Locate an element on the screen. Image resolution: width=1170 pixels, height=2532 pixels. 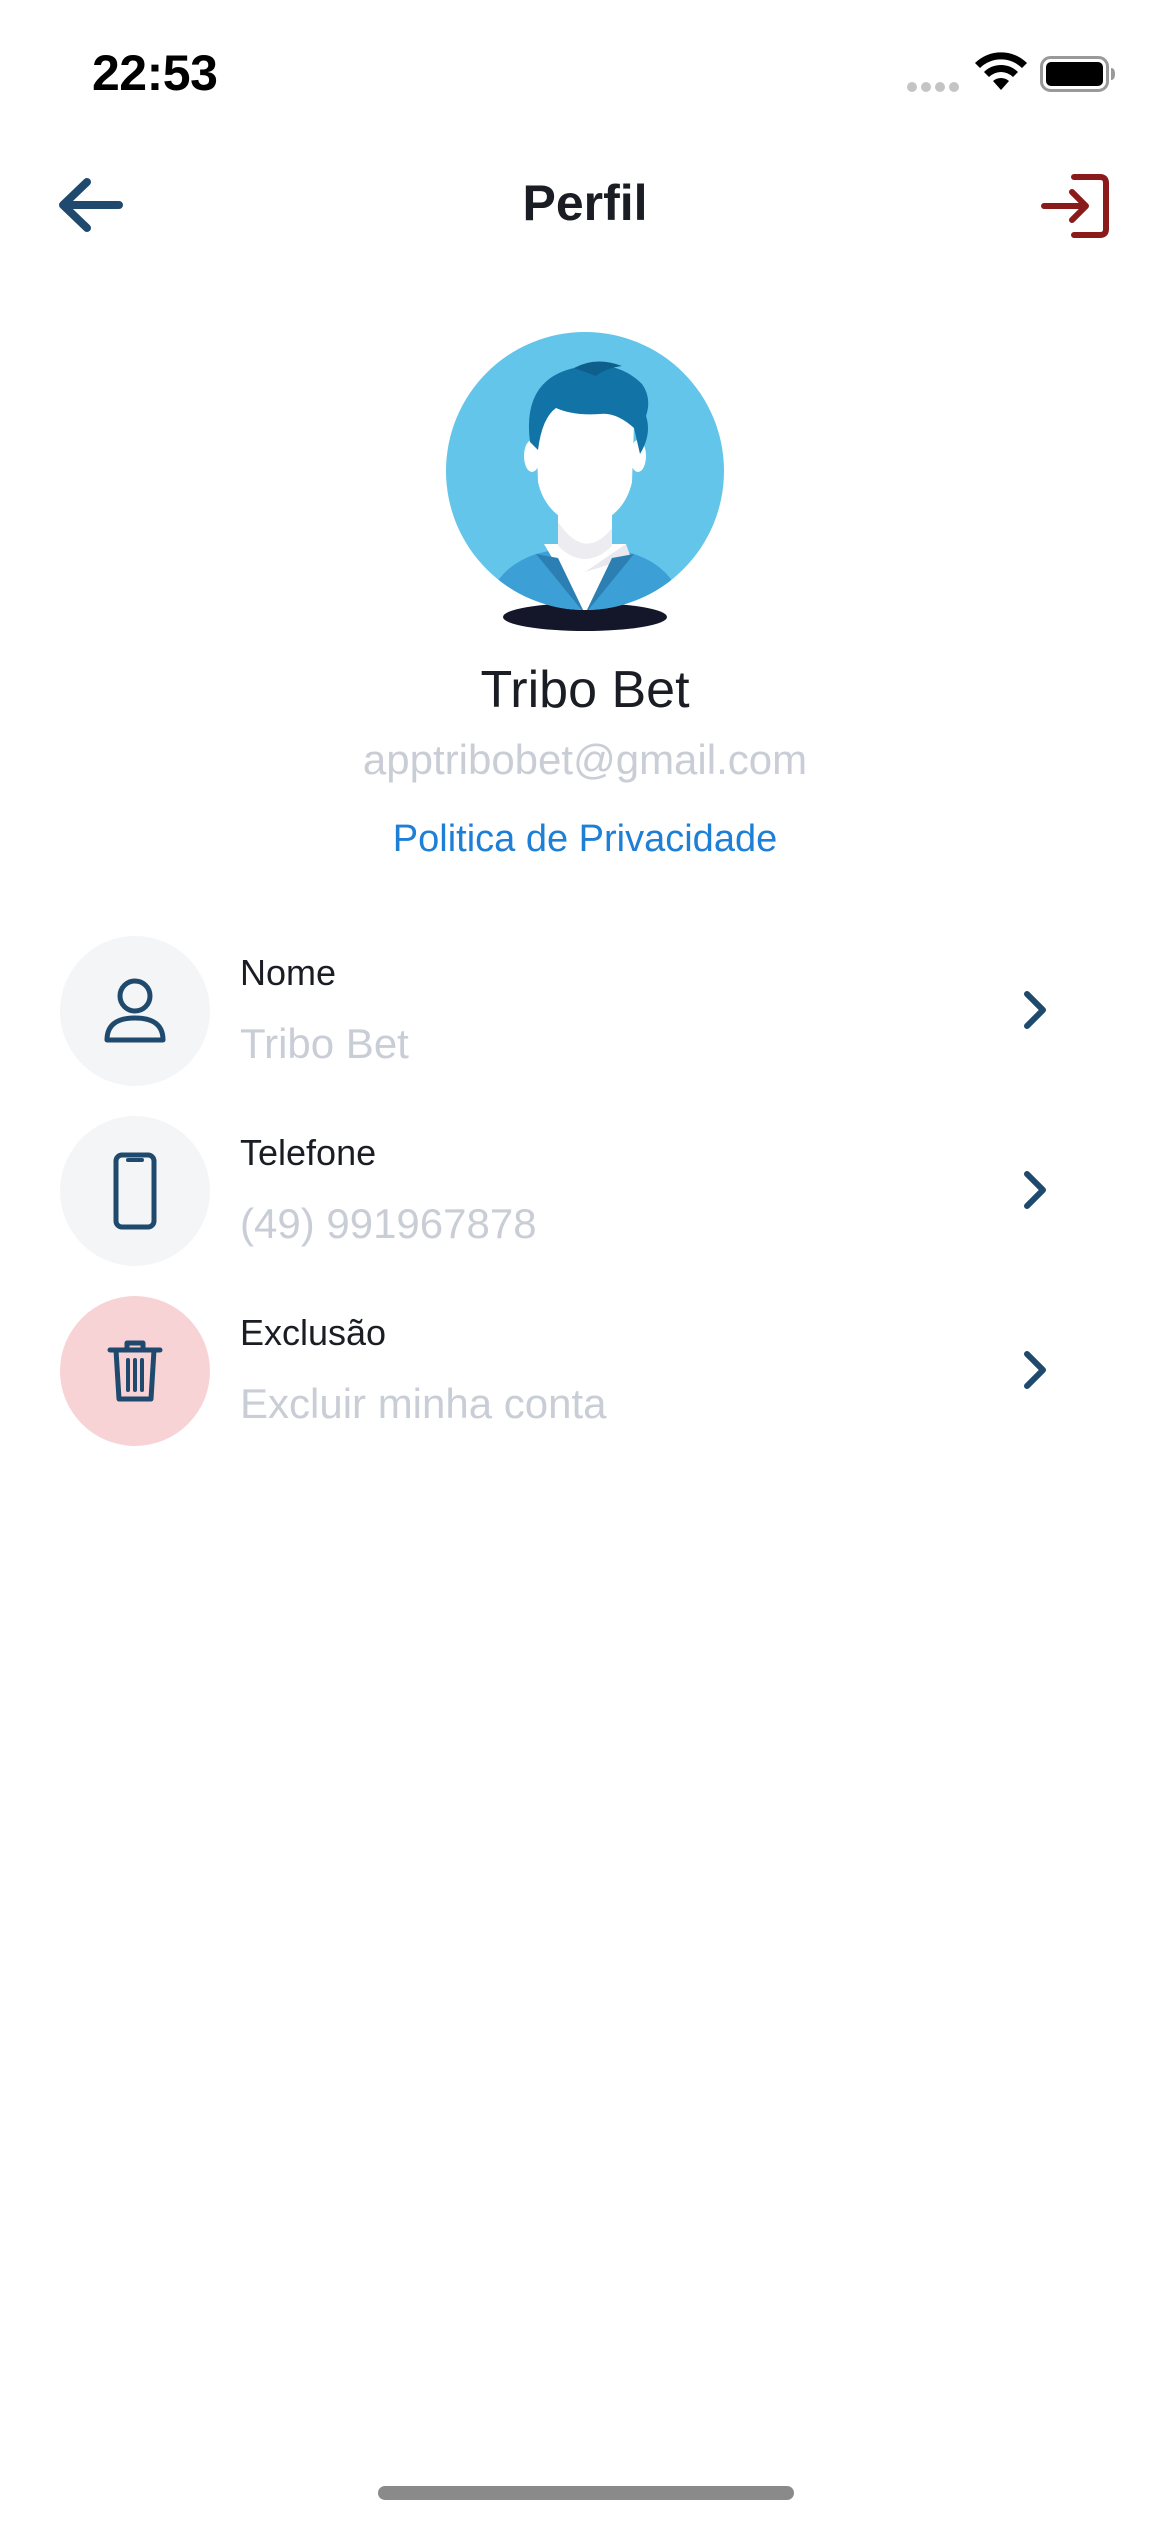
cellular-signal-icon is located at coordinates (933, 87).